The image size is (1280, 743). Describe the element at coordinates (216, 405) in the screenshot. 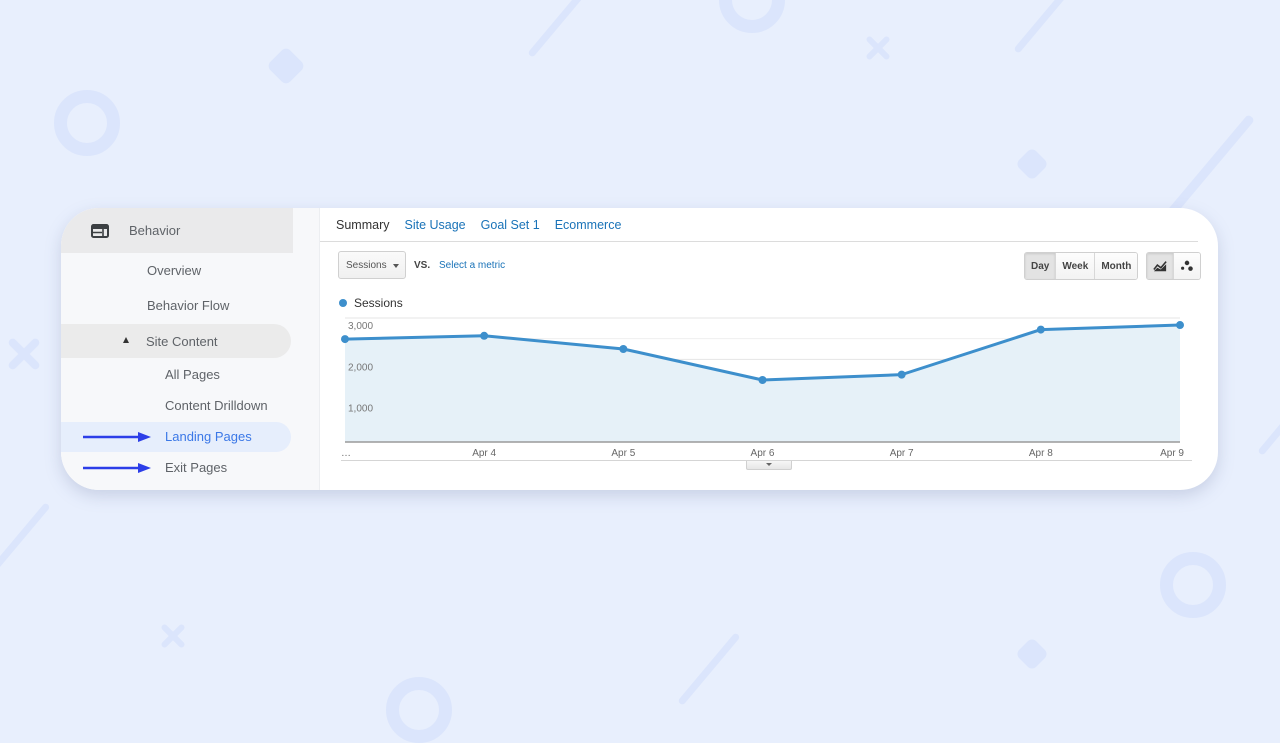

I see `sidebar-item-content-drilldown: Content Drilldown` at that location.